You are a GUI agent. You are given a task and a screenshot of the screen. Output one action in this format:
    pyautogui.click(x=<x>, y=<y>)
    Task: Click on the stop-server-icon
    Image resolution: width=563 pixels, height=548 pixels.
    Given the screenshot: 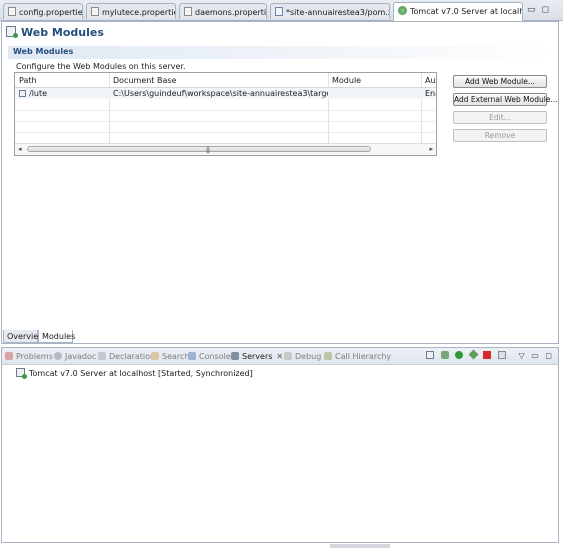 What is the action you would take?
    pyautogui.click(x=487, y=355)
    